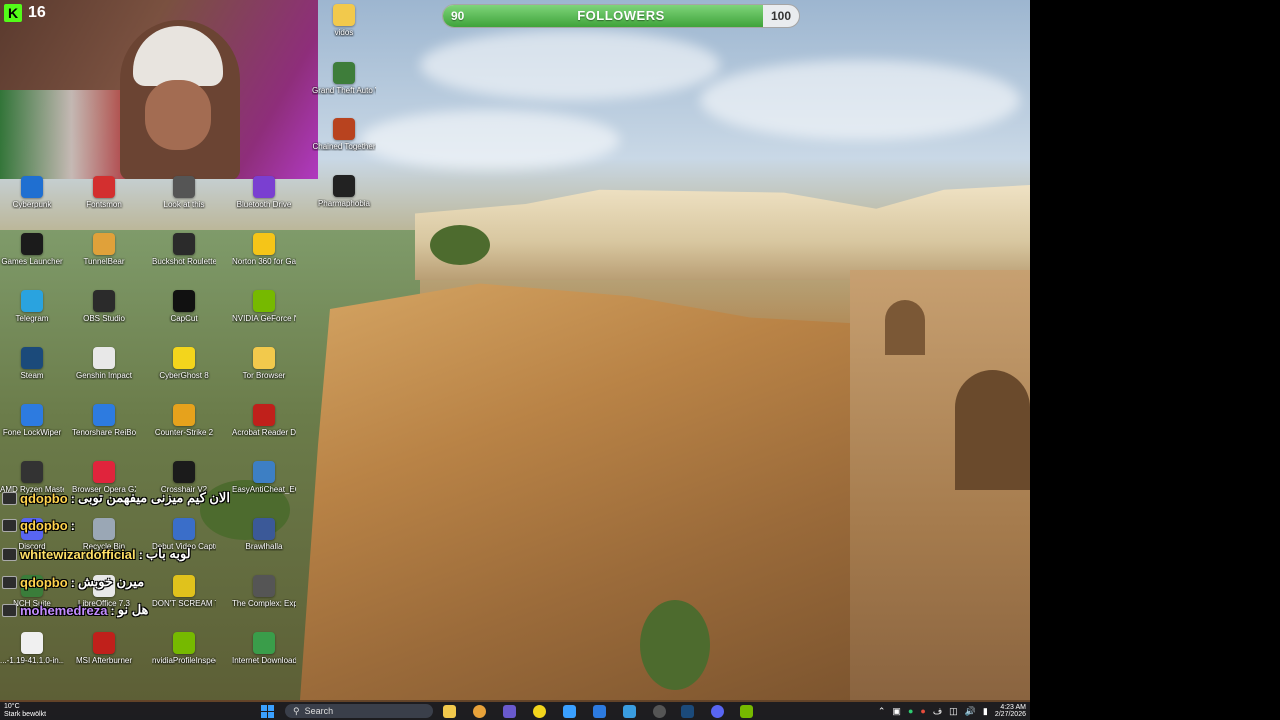  Describe the element at coordinates (264, 318) in the screenshot. I see `desktop-shortcut-label: NVIDIA GeForce NOW` at that location.